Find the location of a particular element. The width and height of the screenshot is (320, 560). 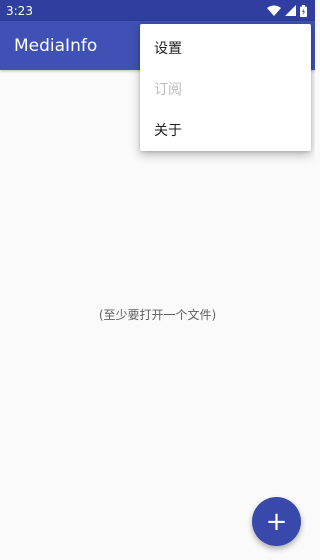

menu-item-subscribe: 订阅 is located at coordinates (225, 88).